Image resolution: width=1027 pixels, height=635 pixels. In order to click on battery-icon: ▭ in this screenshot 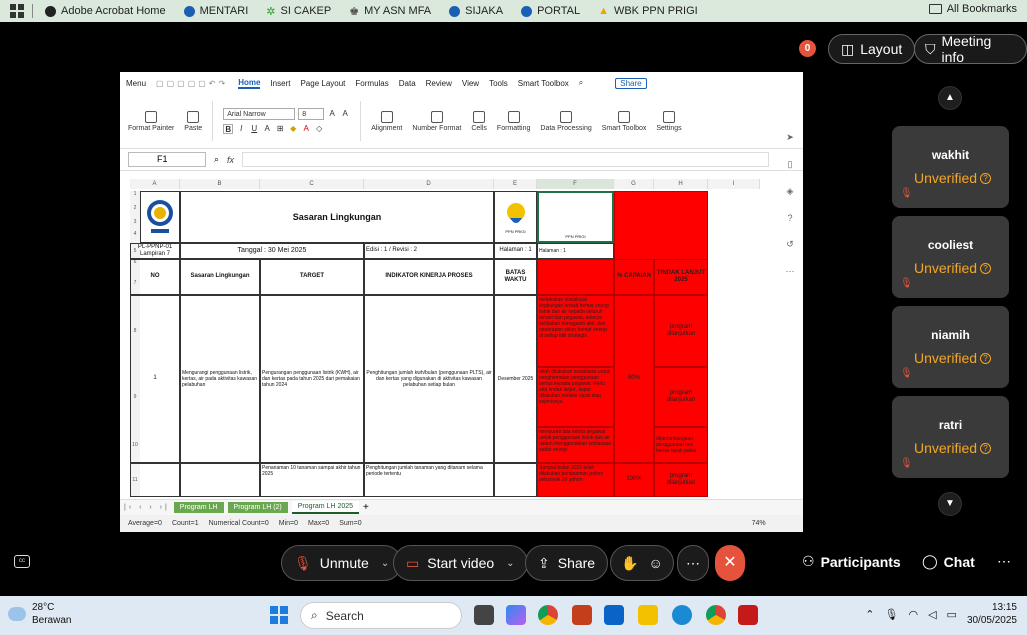, I will do `click(952, 614)`.